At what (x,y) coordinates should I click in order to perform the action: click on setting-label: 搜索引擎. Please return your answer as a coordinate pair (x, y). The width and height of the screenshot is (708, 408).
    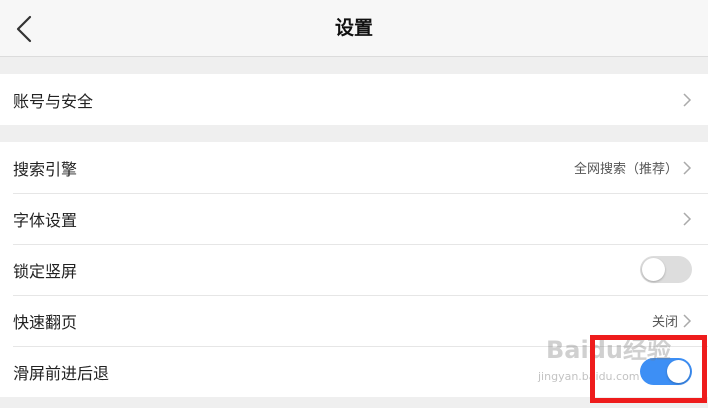
    Looking at the image, I should click on (45, 169).